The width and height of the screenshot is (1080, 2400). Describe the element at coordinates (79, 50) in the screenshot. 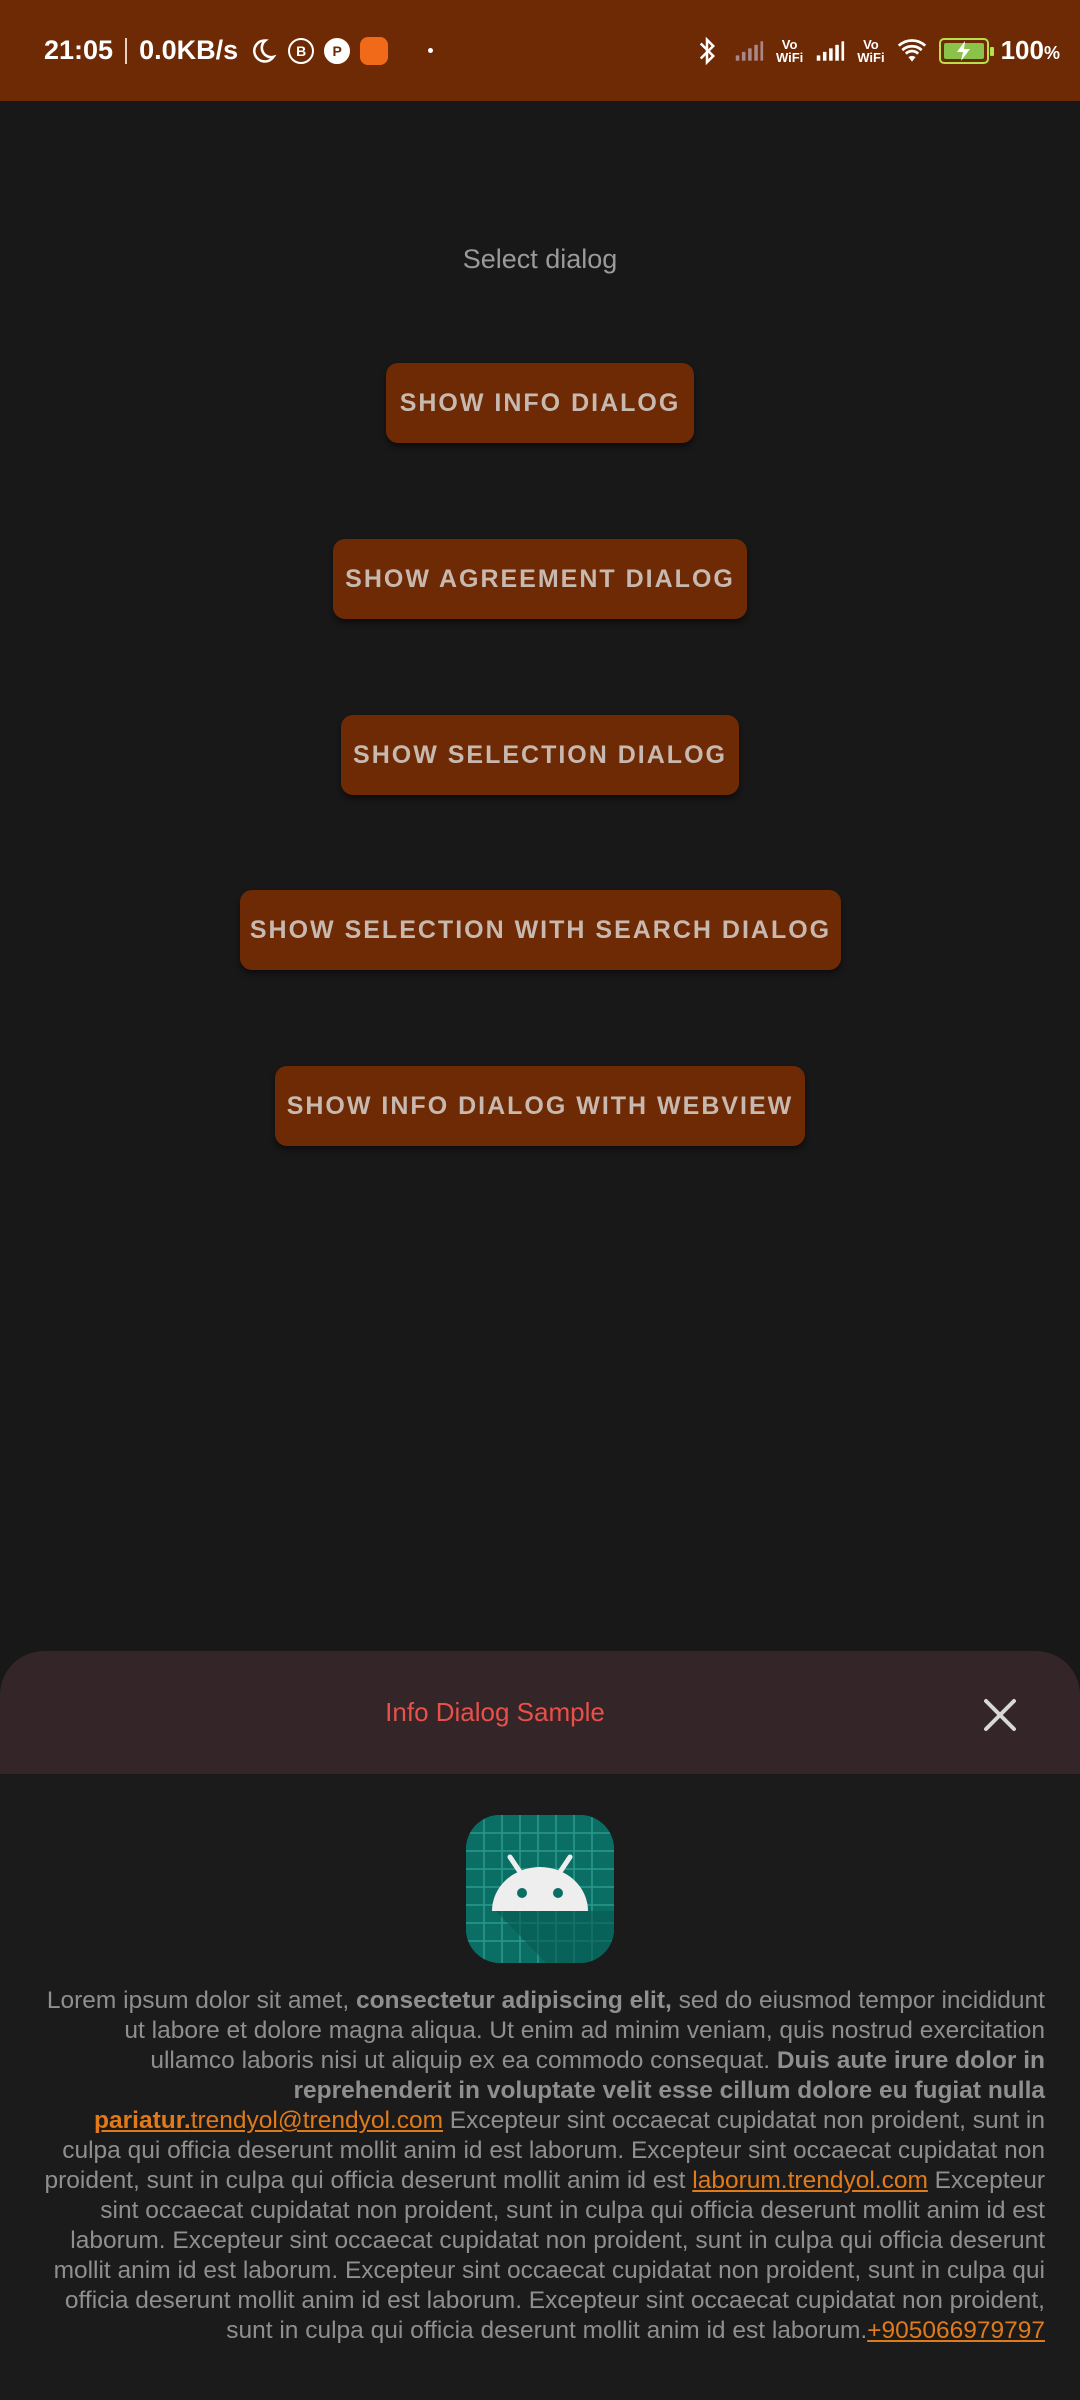

I see `status-time: 21:05` at that location.